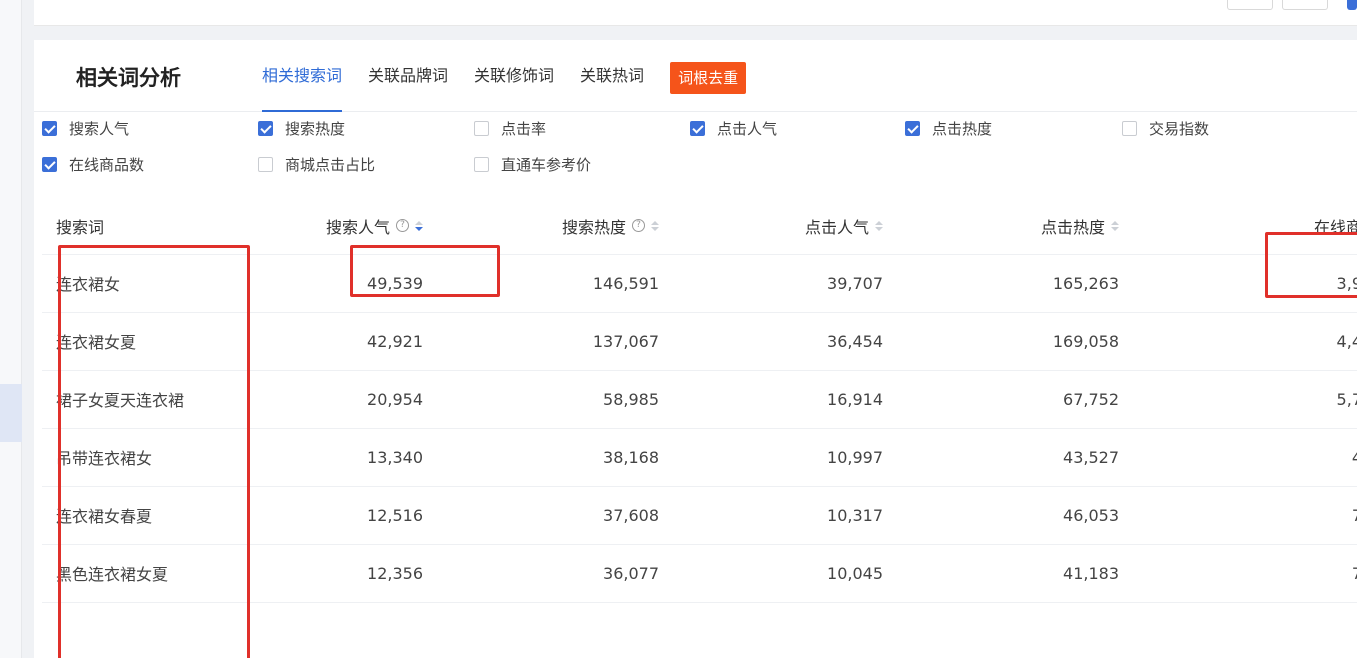  I want to click on filter-label: 点击热度, so click(962, 129).